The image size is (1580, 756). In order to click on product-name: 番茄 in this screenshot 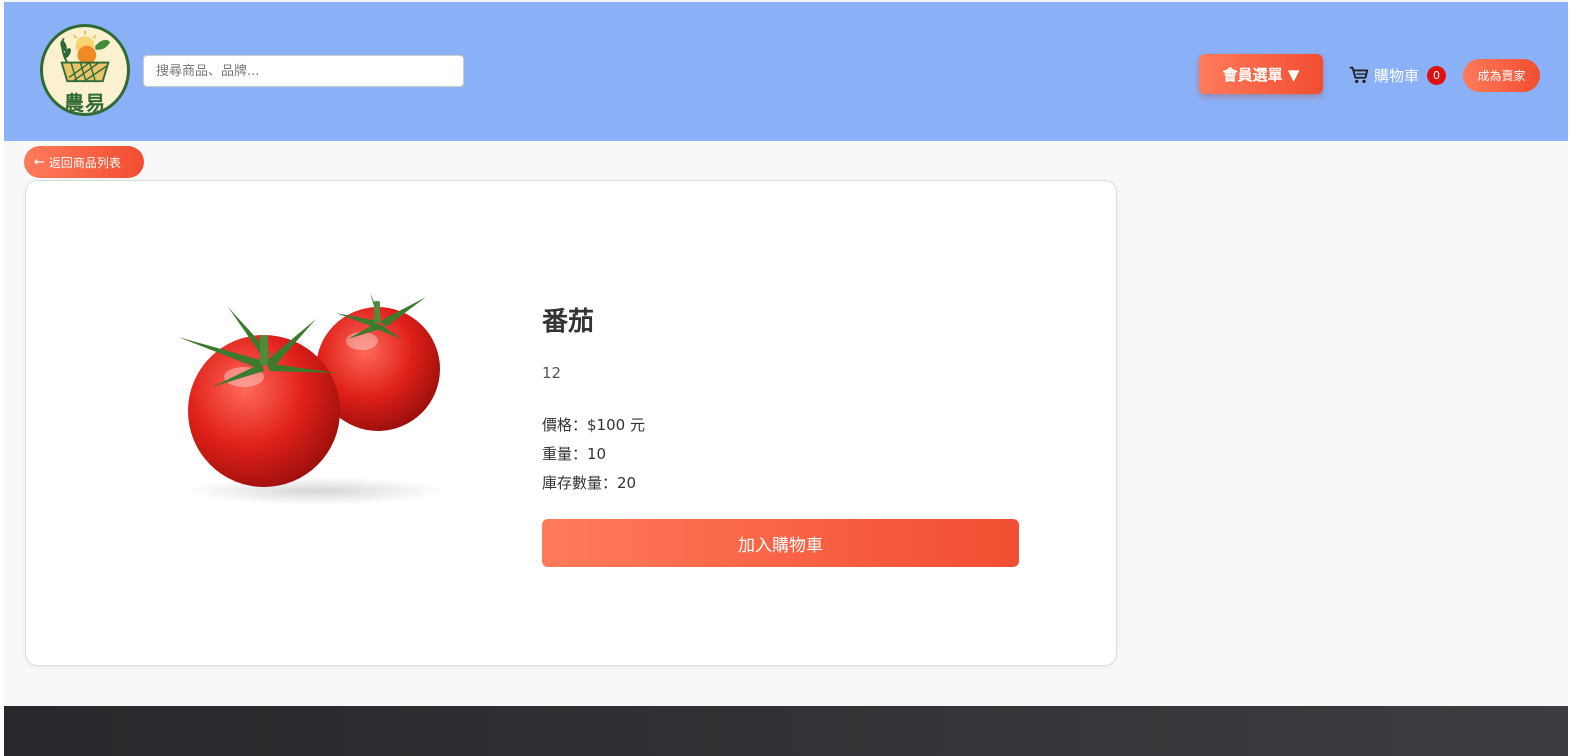, I will do `click(568, 322)`.